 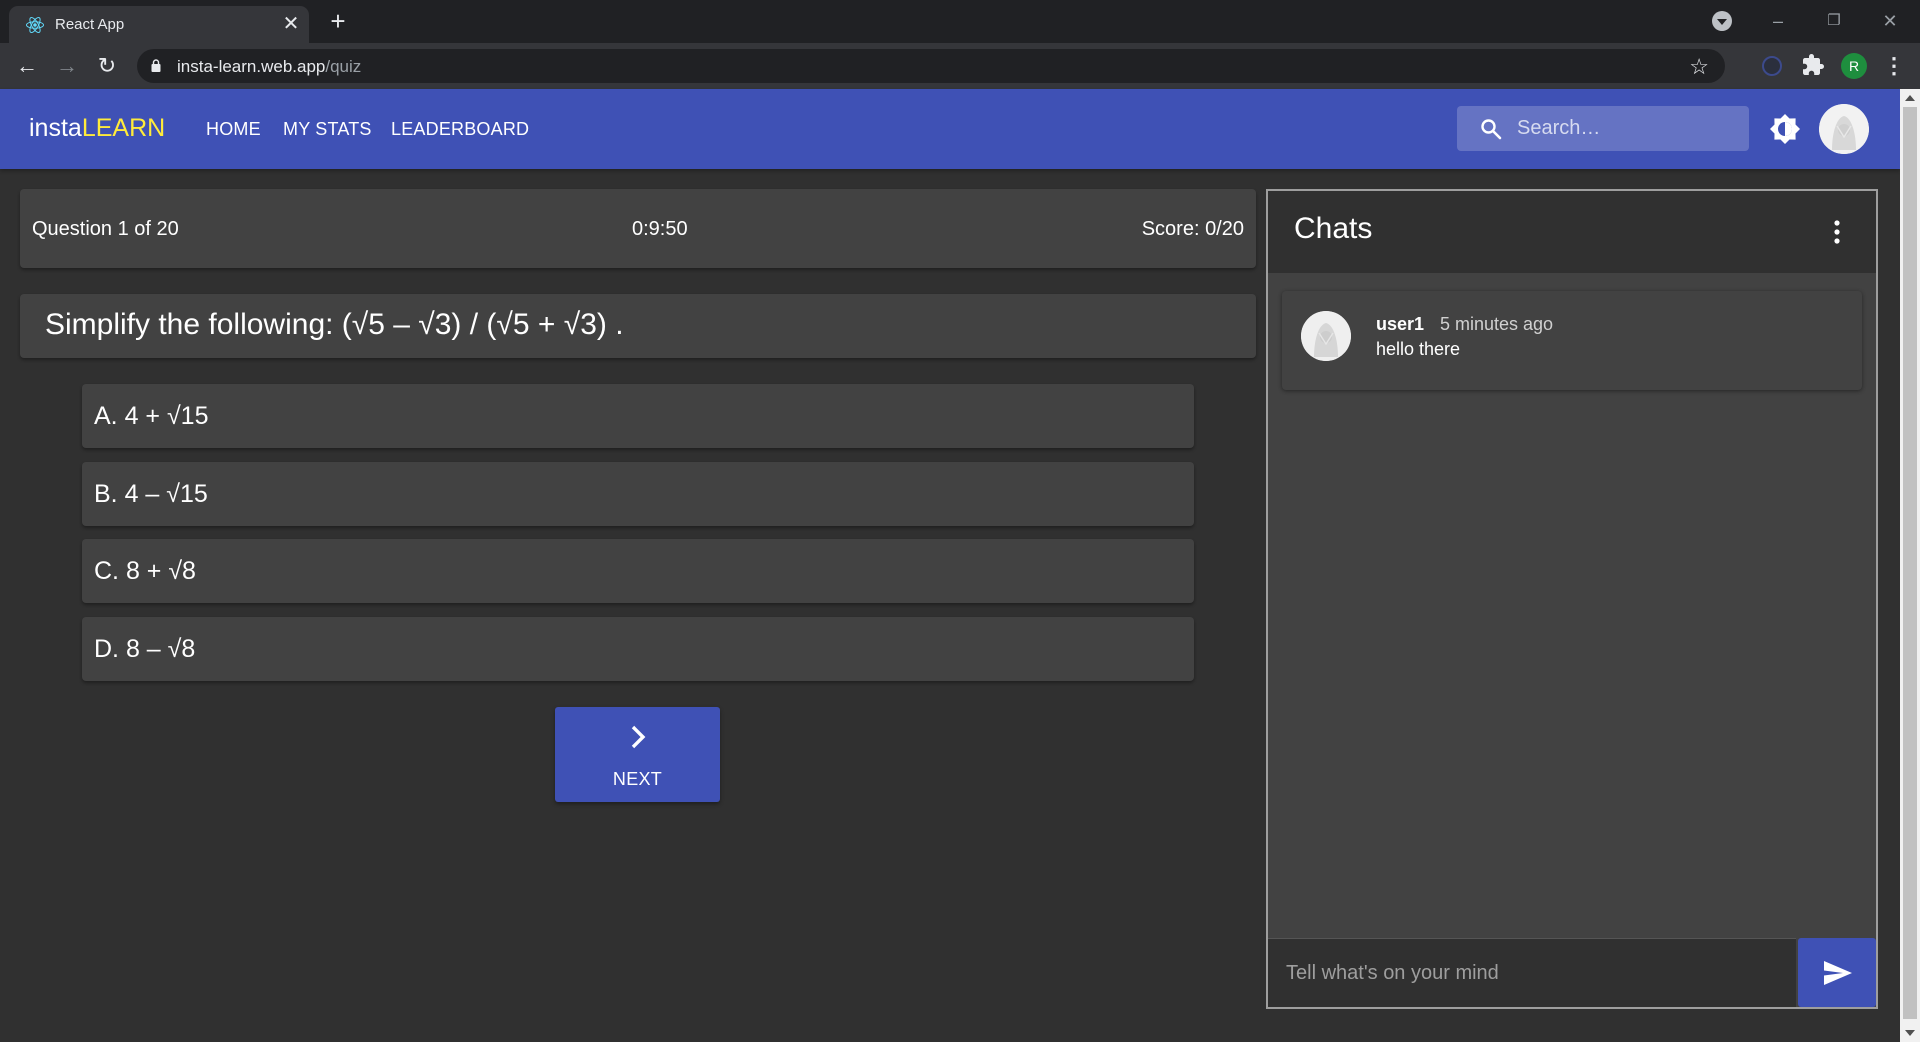 What do you see at coordinates (1400, 324) in the screenshot?
I see `message-username: user1` at bounding box center [1400, 324].